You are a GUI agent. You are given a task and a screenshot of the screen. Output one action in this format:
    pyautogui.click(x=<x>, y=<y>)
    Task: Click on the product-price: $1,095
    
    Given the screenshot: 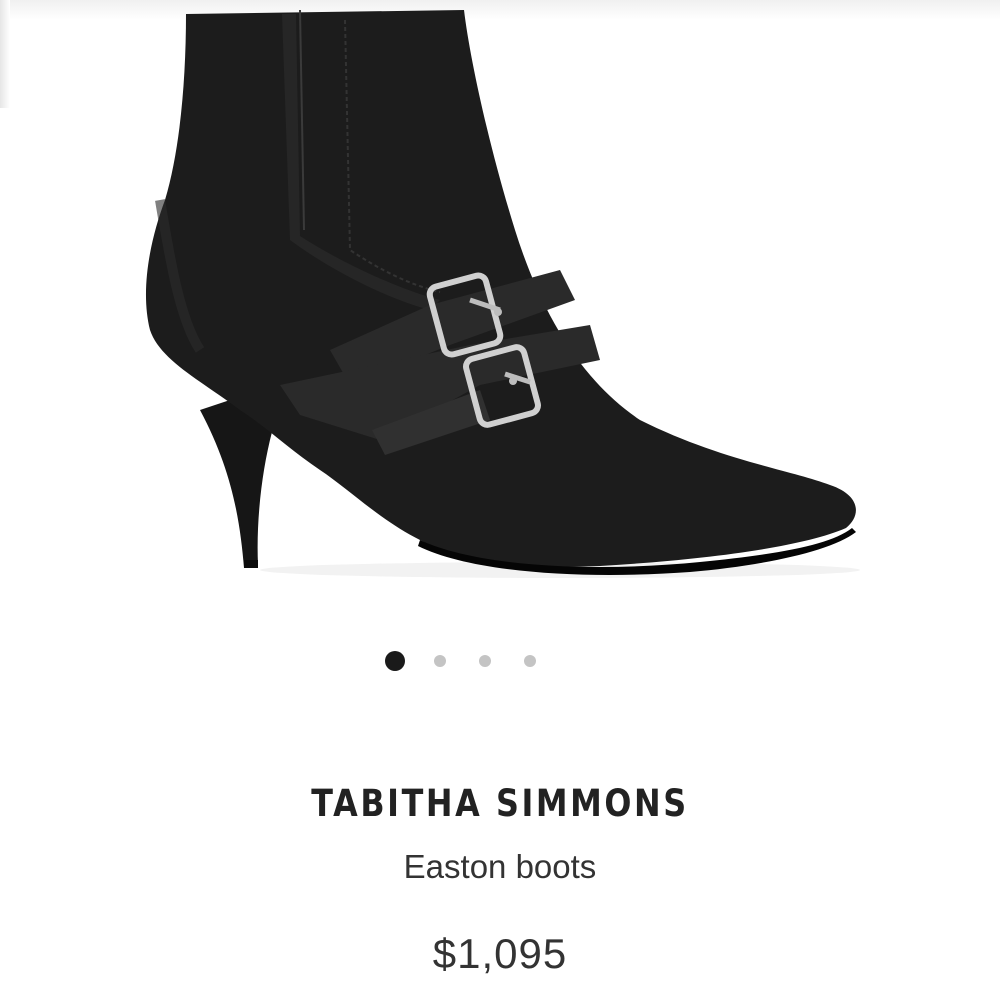 What is the action you would take?
    pyautogui.click(x=500, y=953)
    